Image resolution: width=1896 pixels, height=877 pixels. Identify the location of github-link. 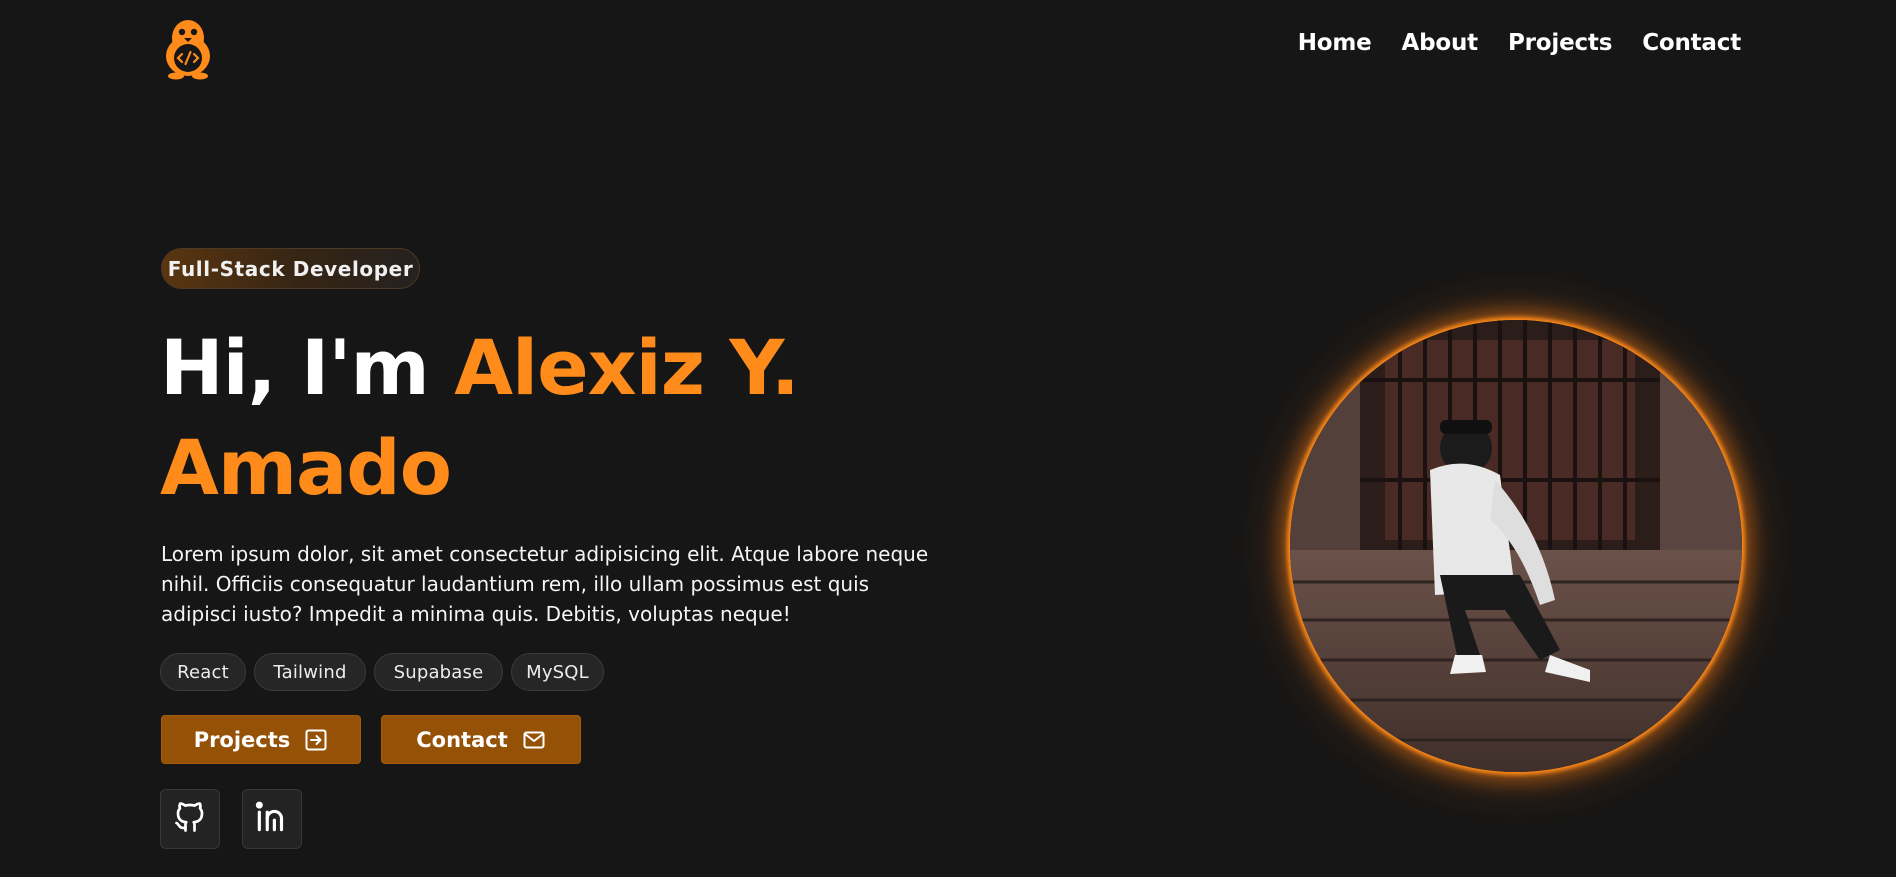
(190, 819).